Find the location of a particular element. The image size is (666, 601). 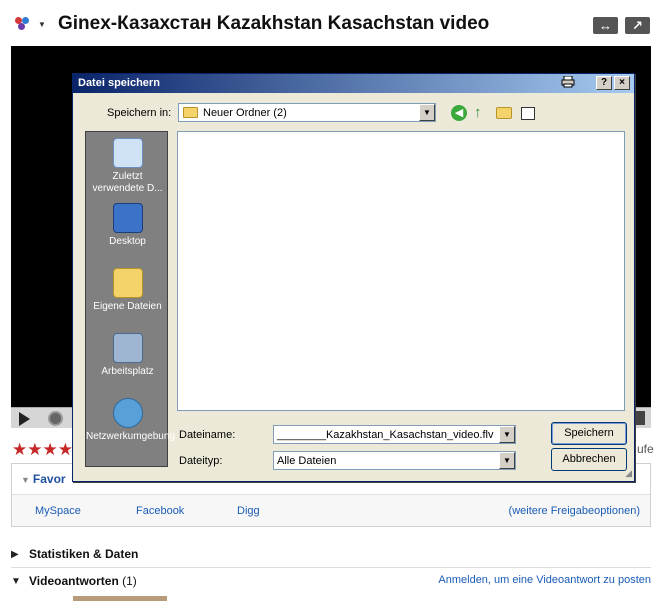

tab-favorites-label: Favor is located at coordinates (49, 479).